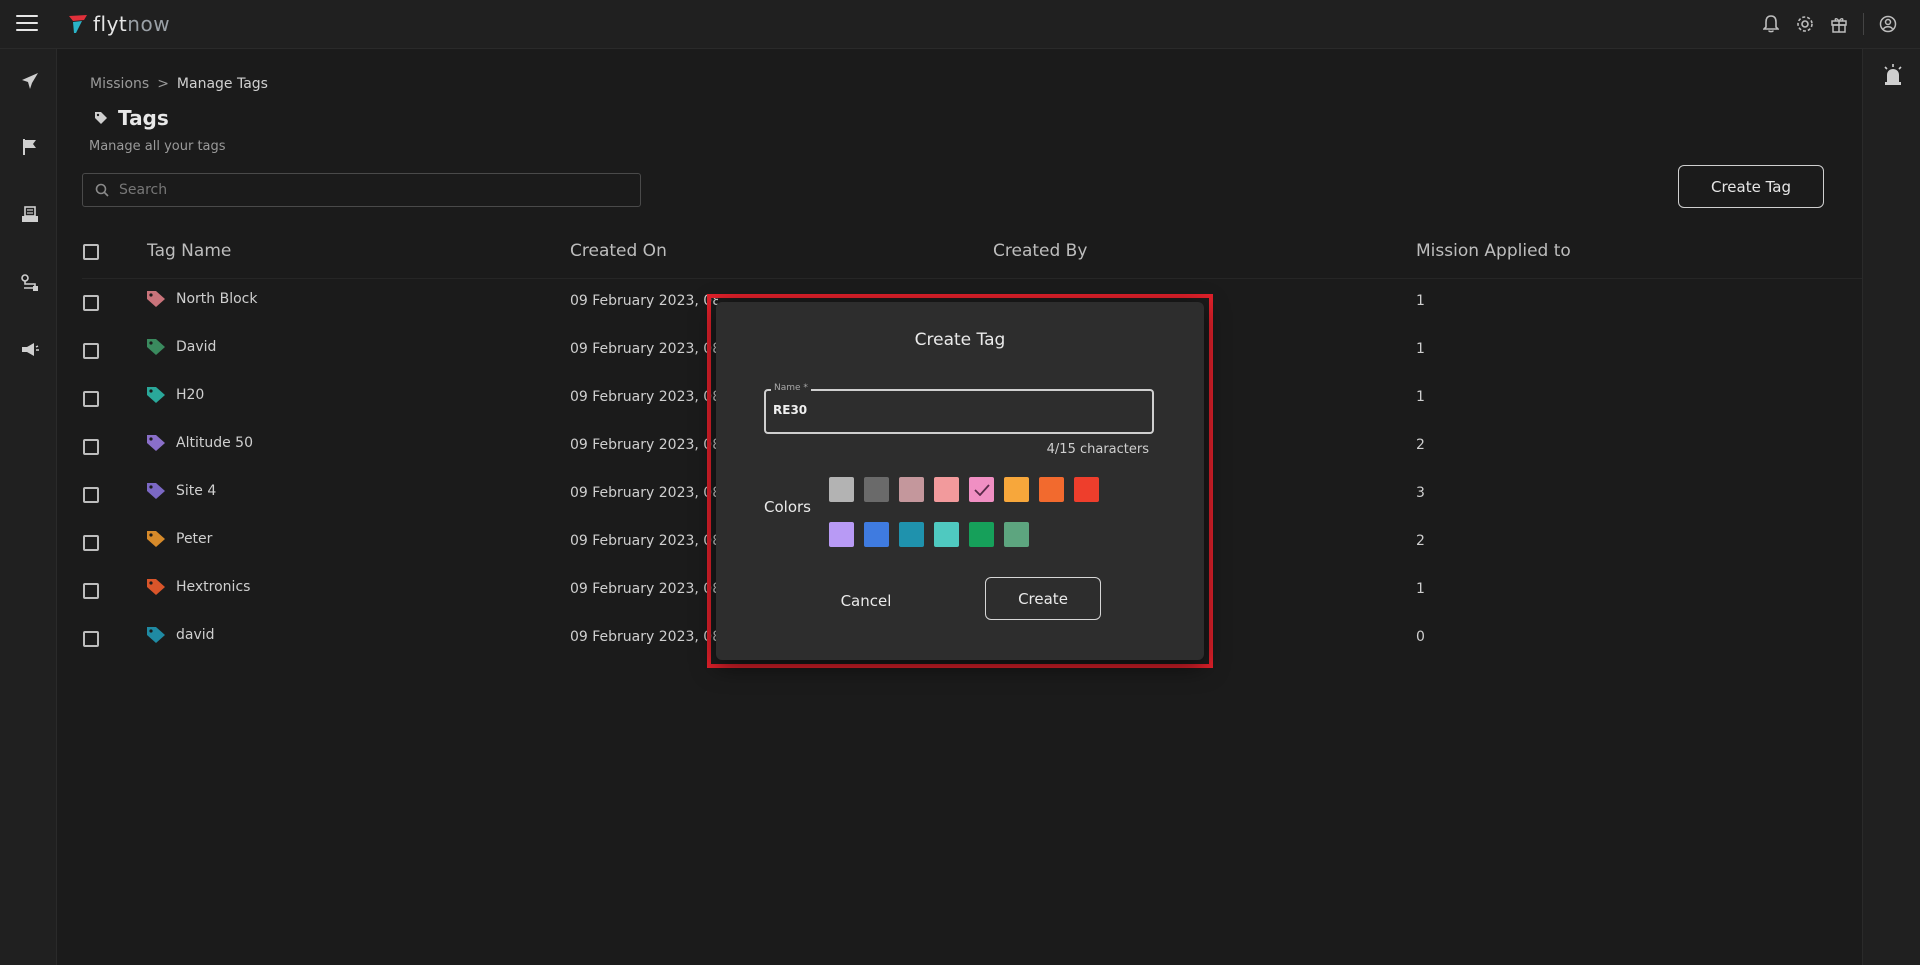 This screenshot has height=965, width=1920. I want to click on gift-icon, so click(1839, 24).